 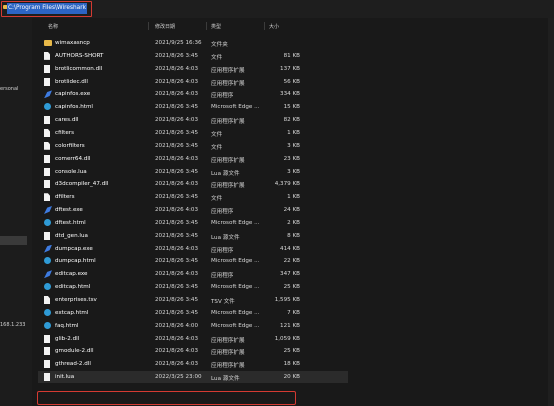 I want to click on file-type: TSV 文件, so click(x=223, y=302).